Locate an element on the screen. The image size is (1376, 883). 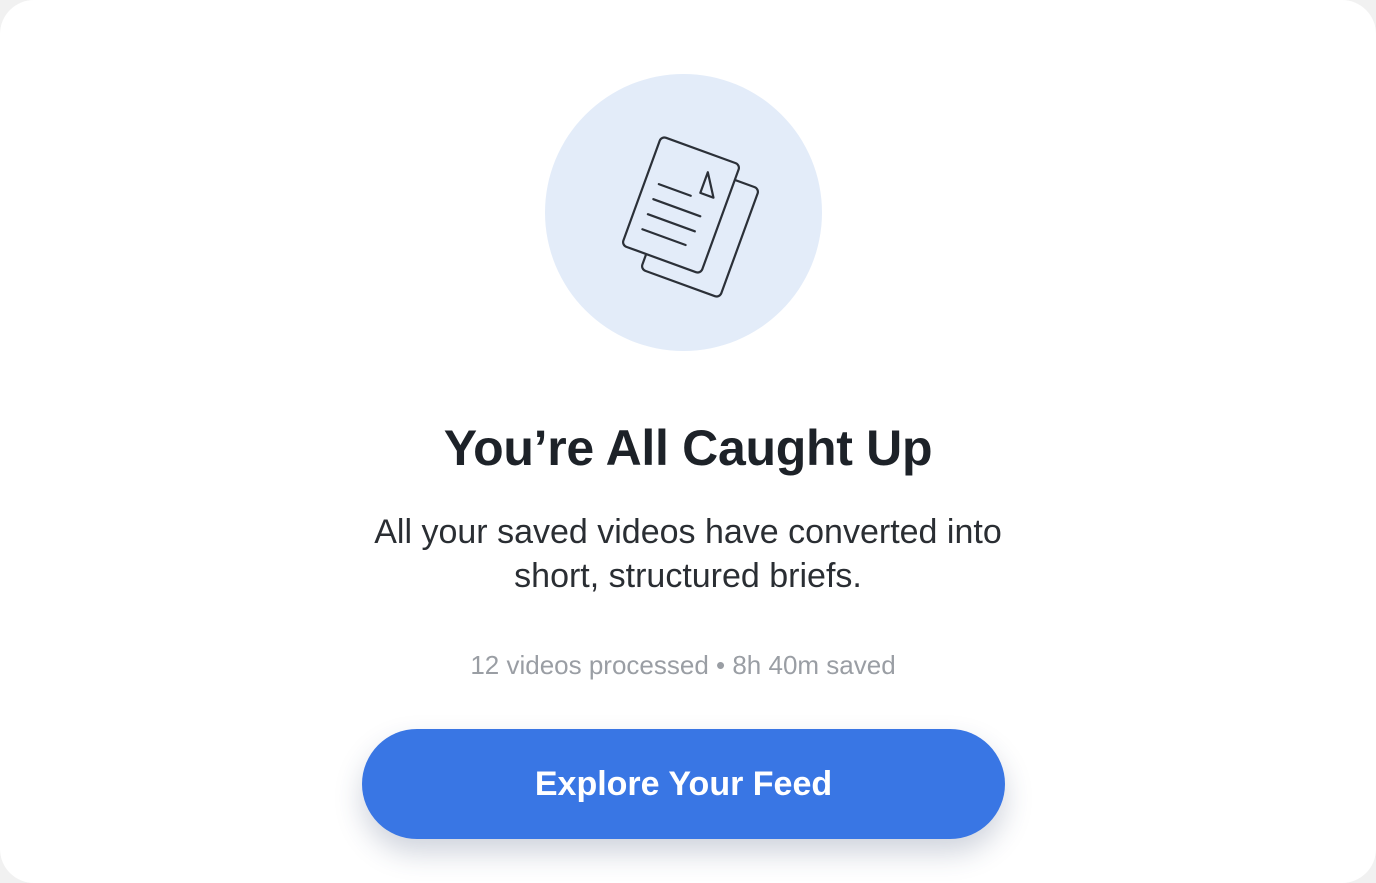
illustration-circle is located at coordinates (683, 212).